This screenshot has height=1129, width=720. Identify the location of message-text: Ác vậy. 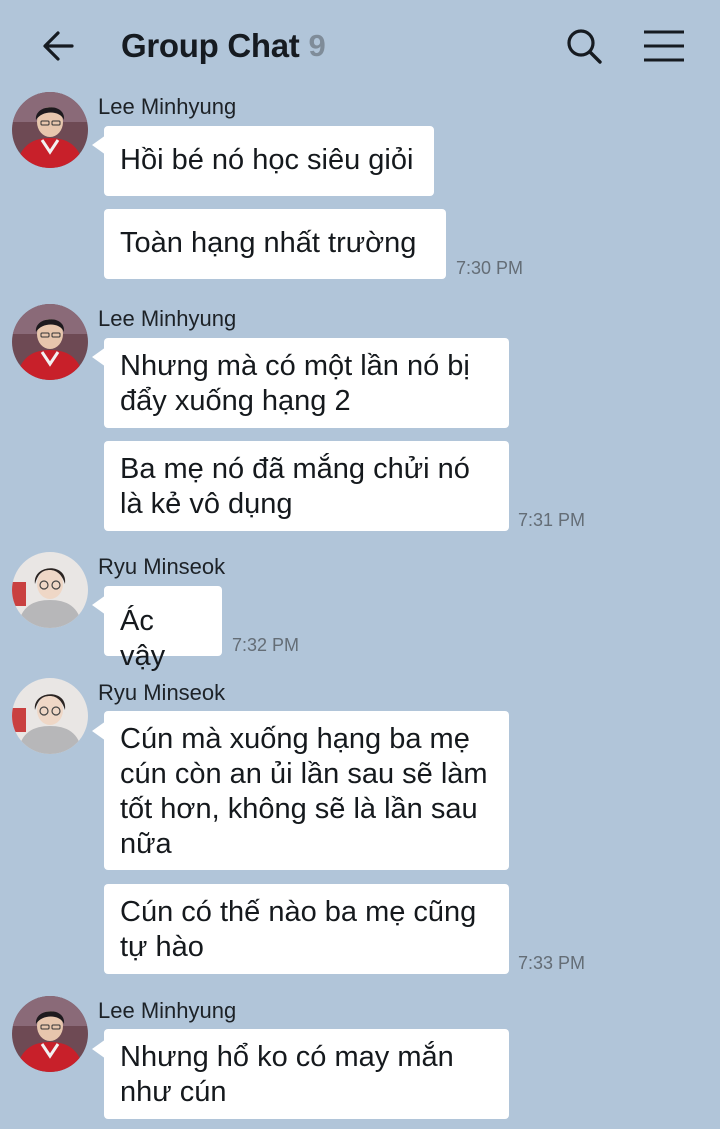
(143, 638).